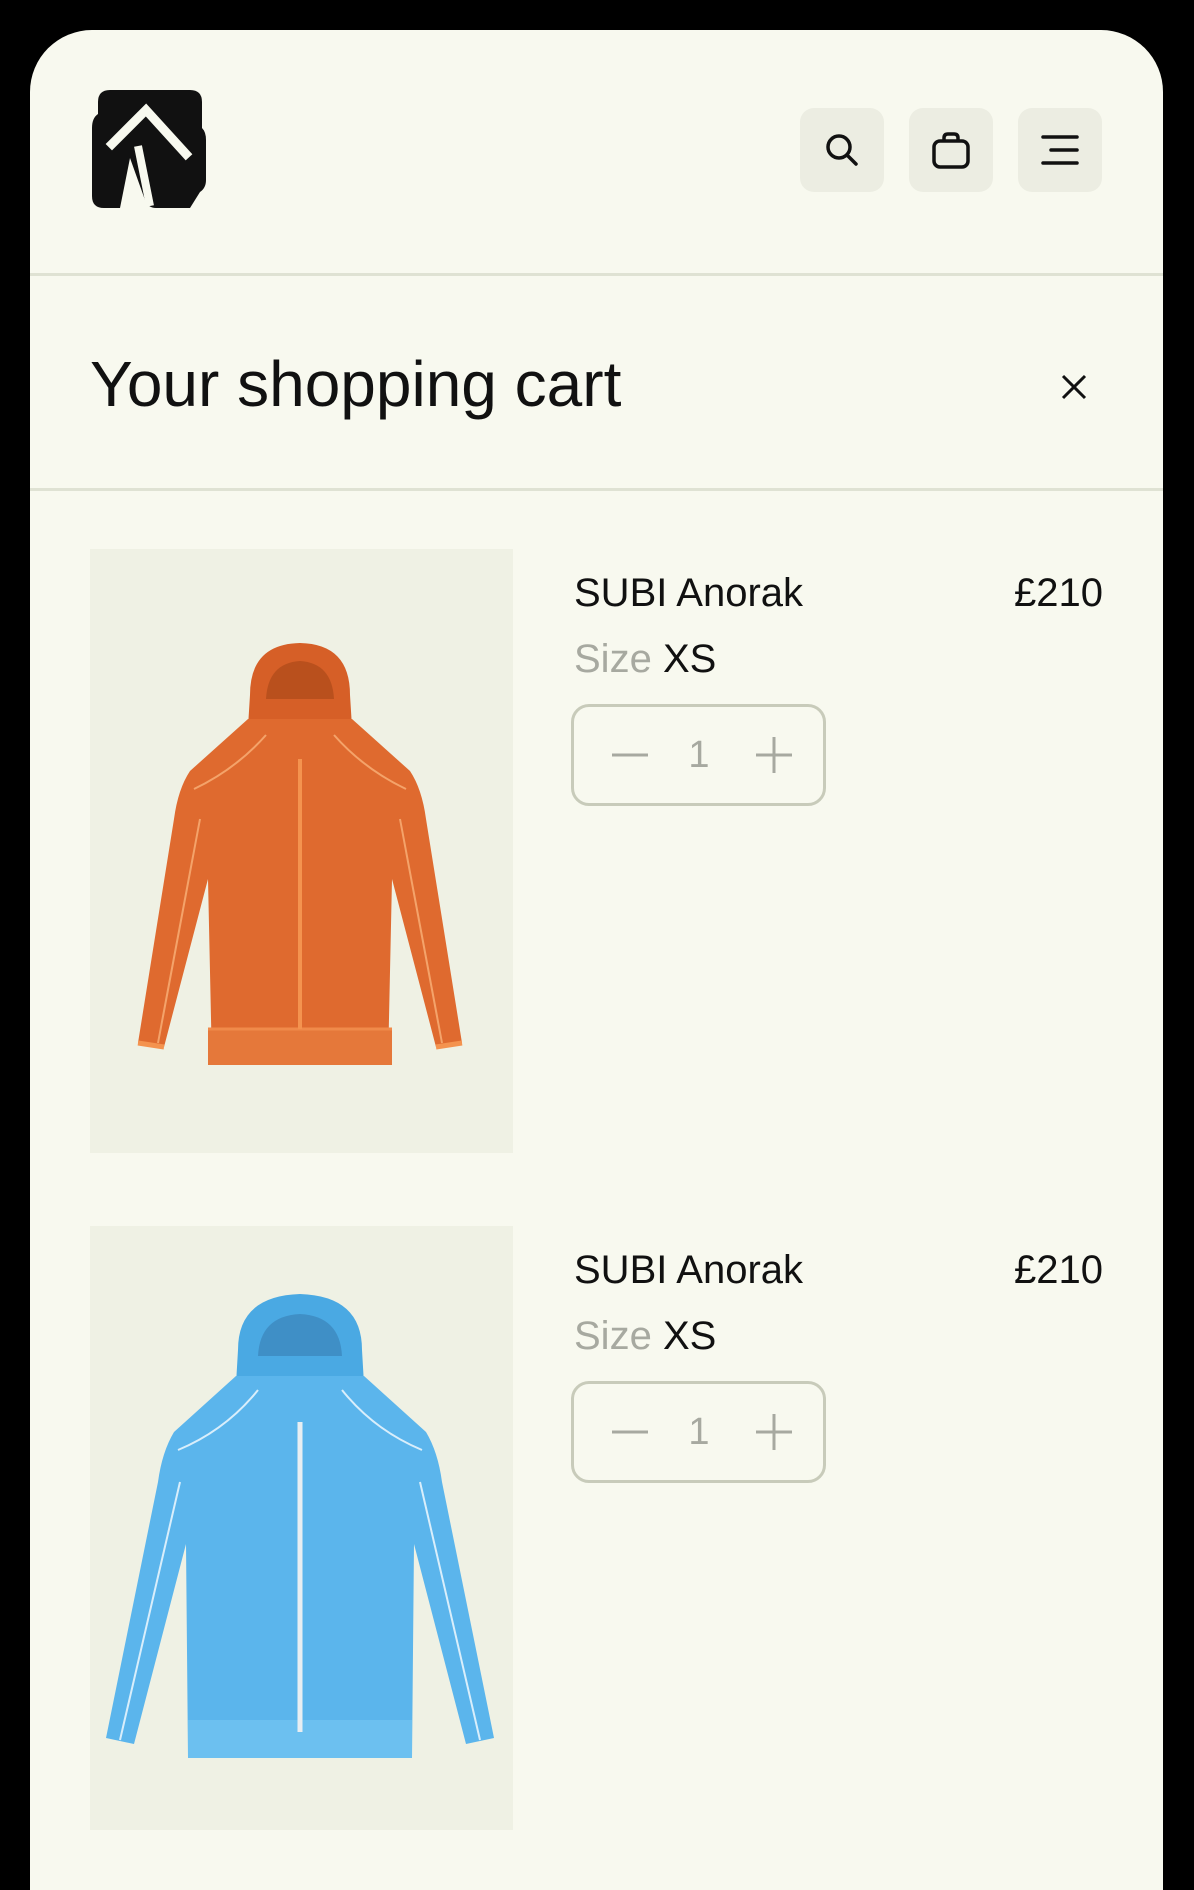 The width and height of the screenshot is (1194, 1890). I want to click on cart-button, so click(951, 150).